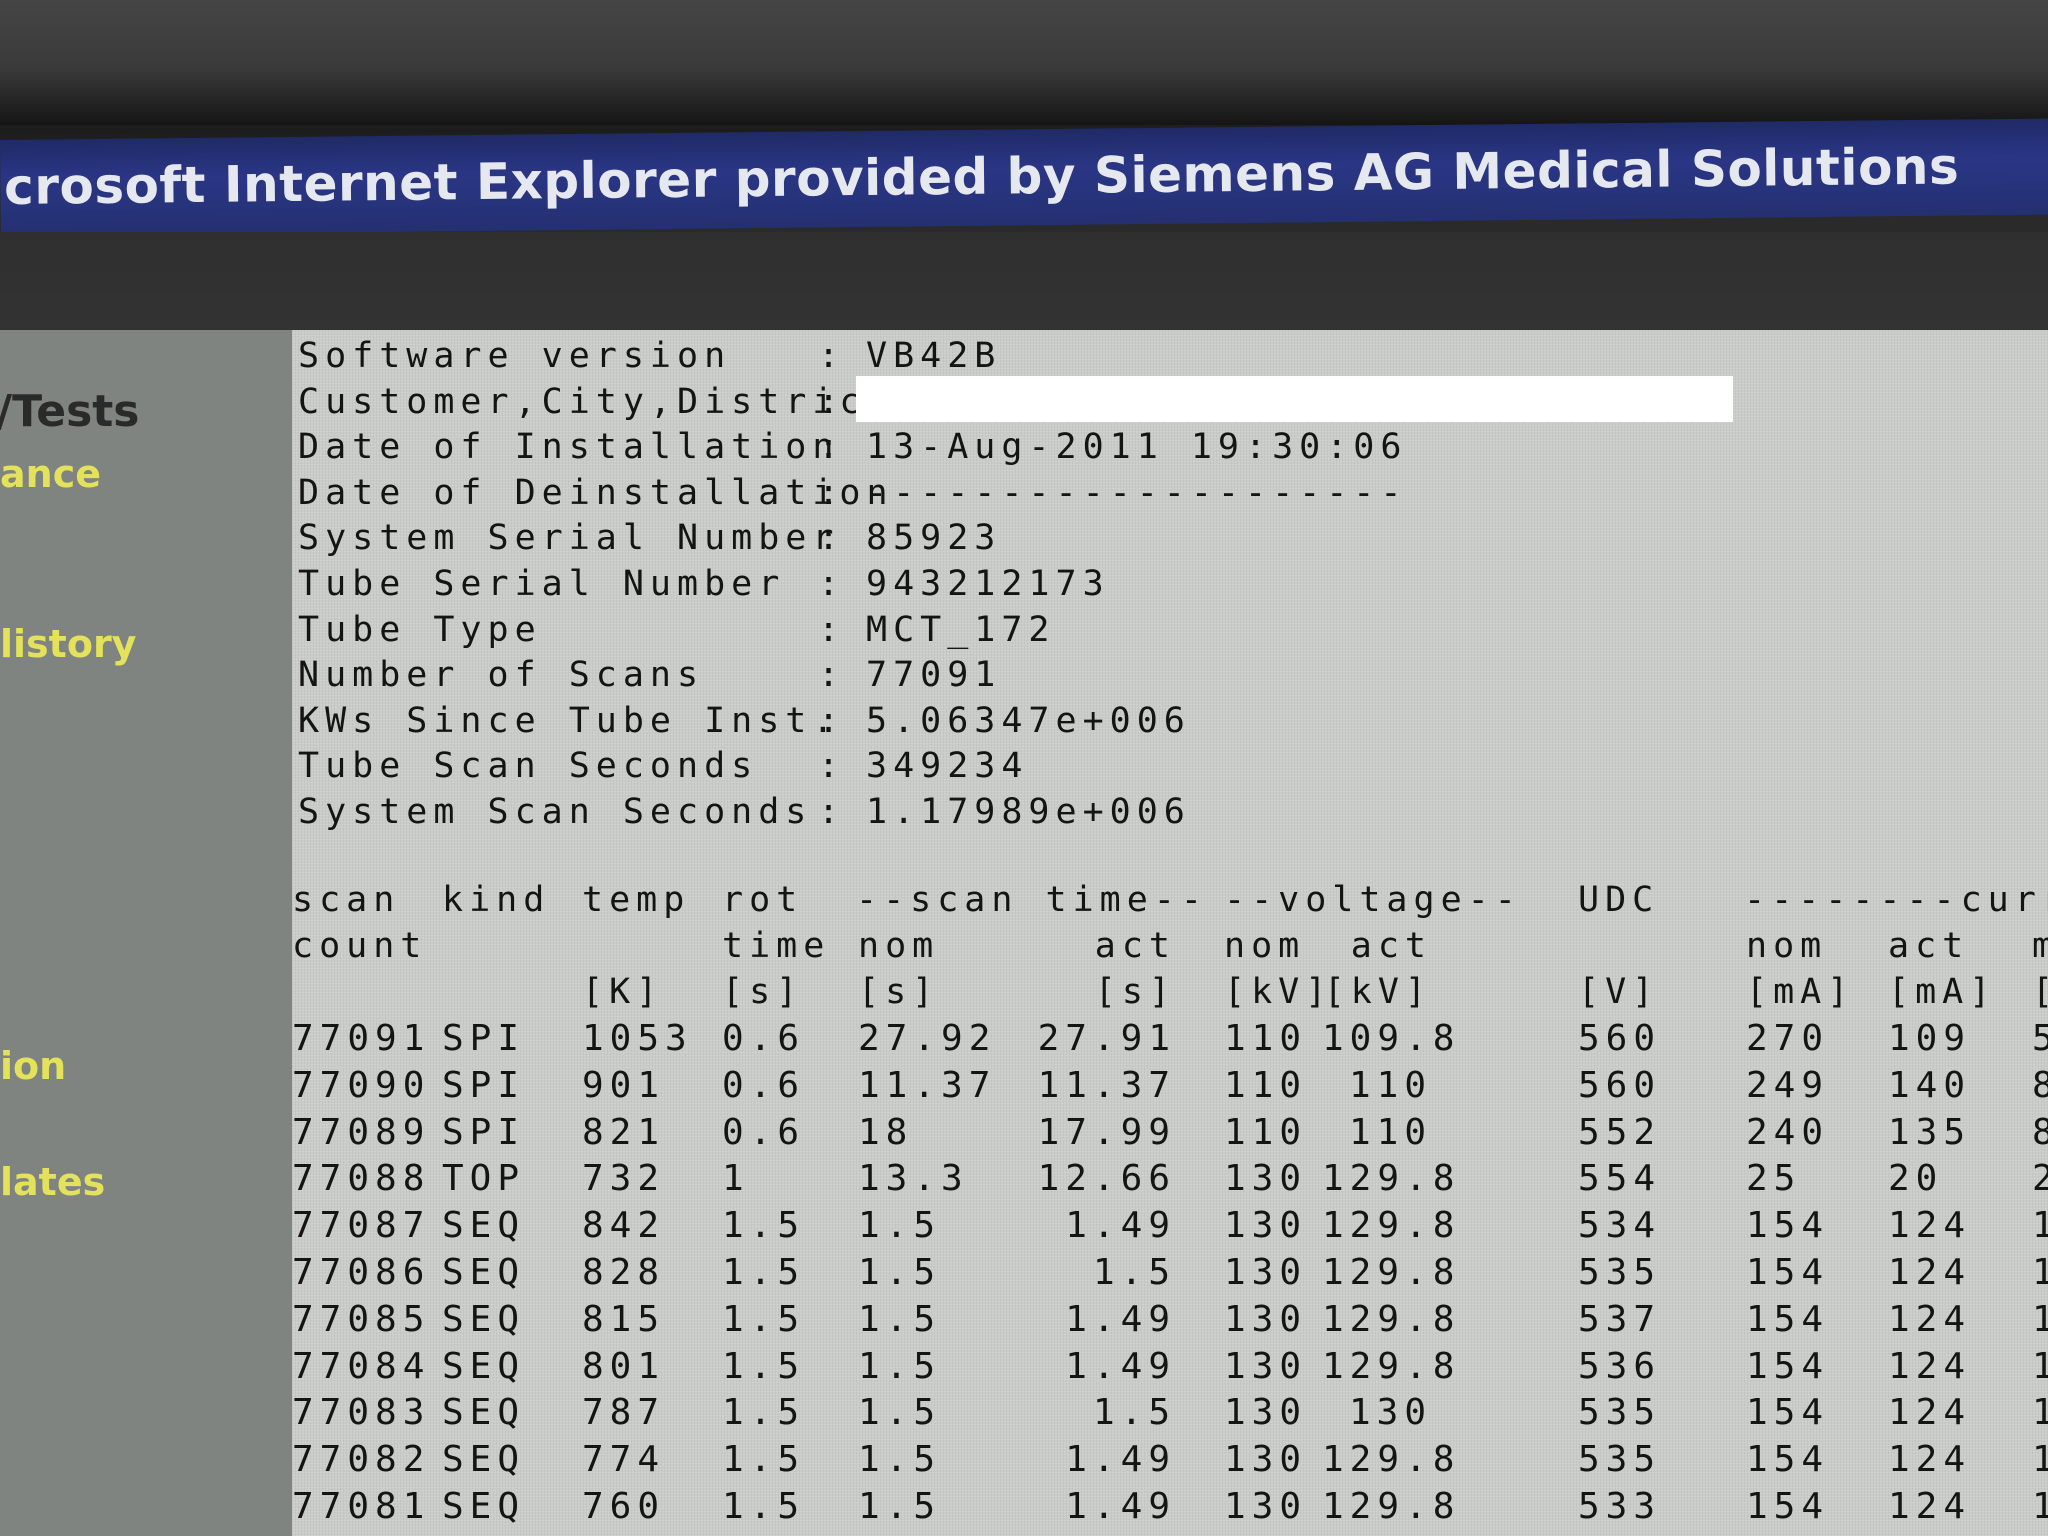  Describe the element at coordinates (361, 1132) in the screenshot. I see `table-cell-scan-count: 77089` at that location.